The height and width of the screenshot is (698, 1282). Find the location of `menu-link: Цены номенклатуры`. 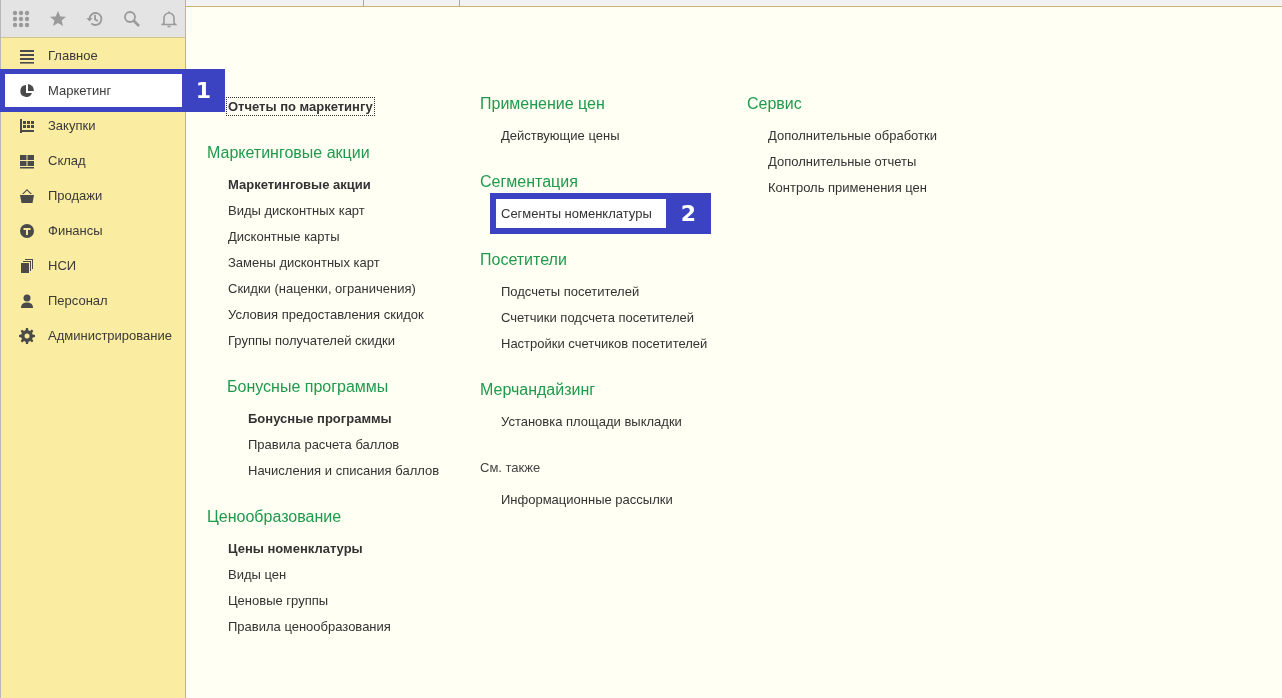

menu-link: Цены номенклатуры is located at coordinates (295, 548).